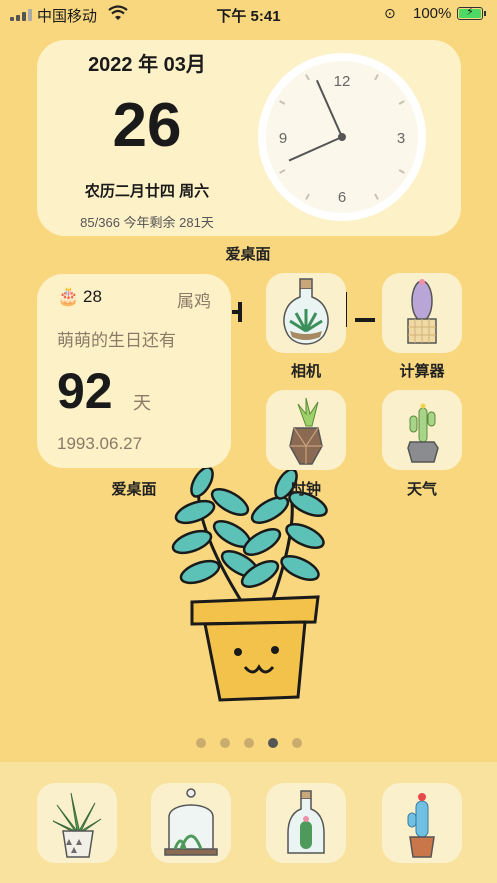 Image resolution: width=497 pixels, height=883 pixels. What do you see at coordinates (116, 340) in the screenshot?
I see `birthday-title: 萌萌的生日还有` at bounding box center [116, 340].